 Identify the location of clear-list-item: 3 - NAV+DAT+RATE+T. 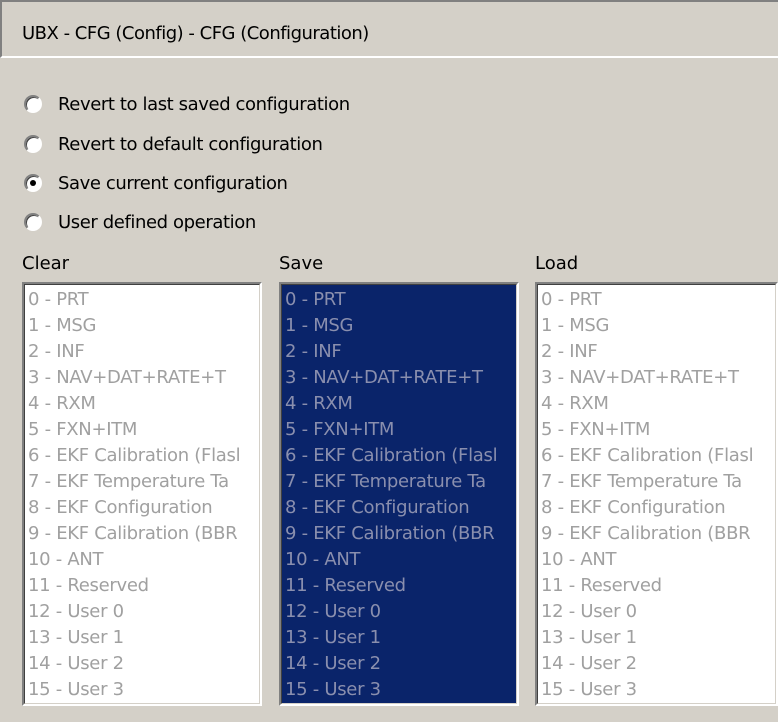
(134, 378).